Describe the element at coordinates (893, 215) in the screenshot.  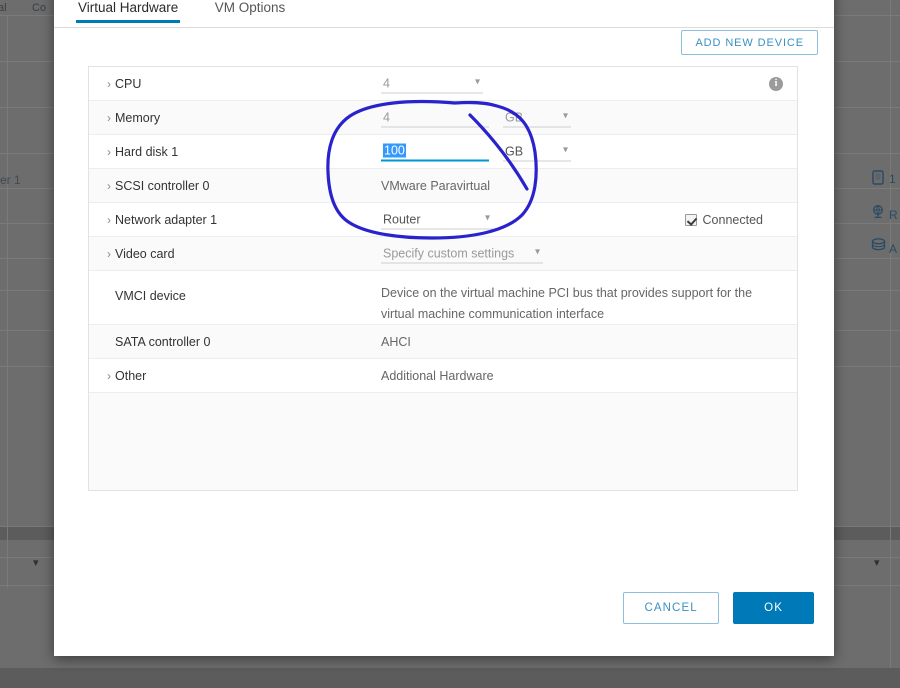
I see `background-side-label: R` at that location.